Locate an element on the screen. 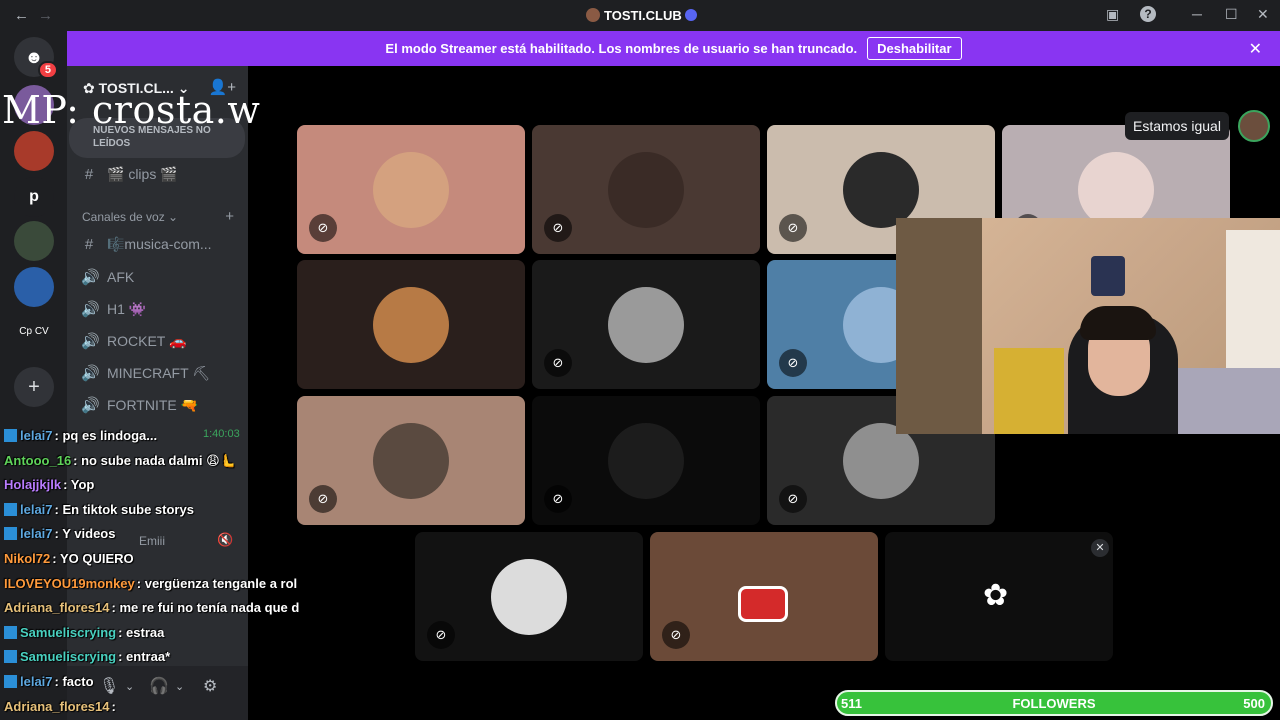 Image resolution: width=1280 pixels, height=720 pixels. chat-message: Antooo_16: no sube nada dalmi 😩🫷 is located at coordinates (120, 461).